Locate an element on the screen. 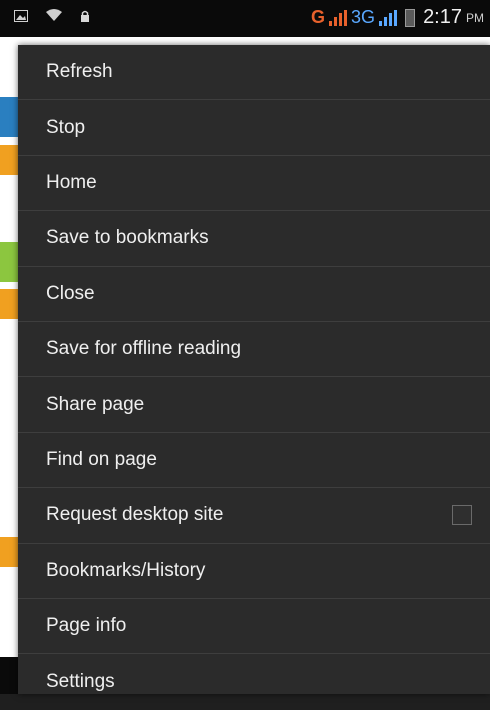 This screenshot has height=710, width=490. clock-time: 2:17 is located at coordinates (442, 17).